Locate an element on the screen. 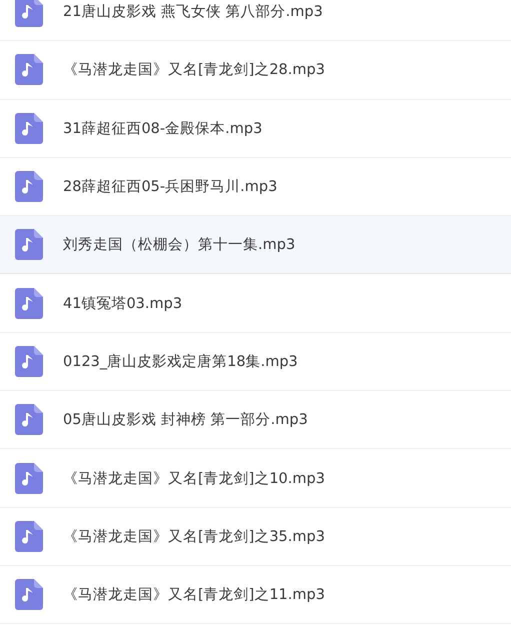 The image size is (511, 630). file-name: 21唐山皮影戏 燕飞女侠 第八部分.mp3 is located at coordinates (193, 12).